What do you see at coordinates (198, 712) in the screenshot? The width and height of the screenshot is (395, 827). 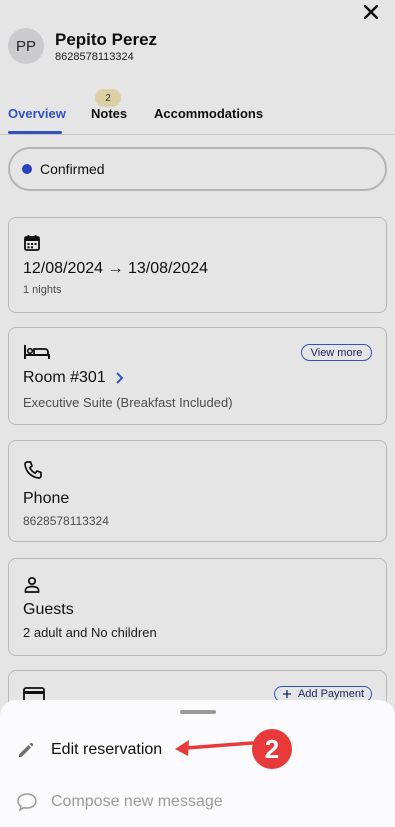 I see `sheet-drag-handle` at bounding box center [198, 712].